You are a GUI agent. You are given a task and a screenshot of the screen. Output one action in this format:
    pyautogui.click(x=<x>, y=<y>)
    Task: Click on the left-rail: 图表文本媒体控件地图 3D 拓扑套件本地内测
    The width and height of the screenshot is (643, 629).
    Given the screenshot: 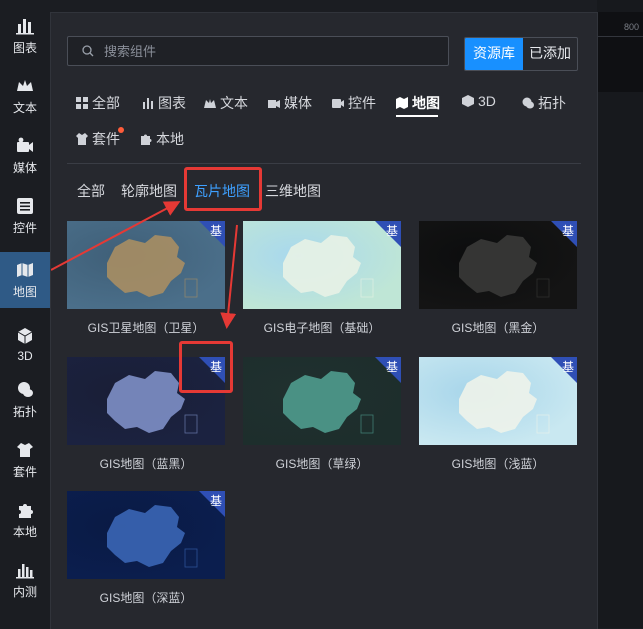 What is the action you would take?
    pyautogui.click(x=25, y=314)
    